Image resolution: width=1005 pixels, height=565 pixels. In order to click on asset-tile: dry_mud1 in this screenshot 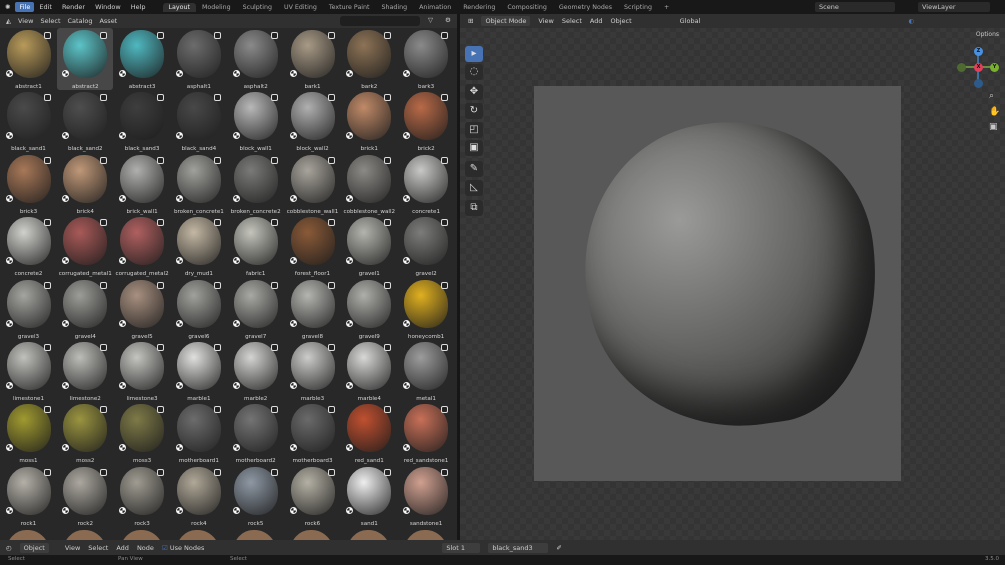, I will do `click(199, 246)`.